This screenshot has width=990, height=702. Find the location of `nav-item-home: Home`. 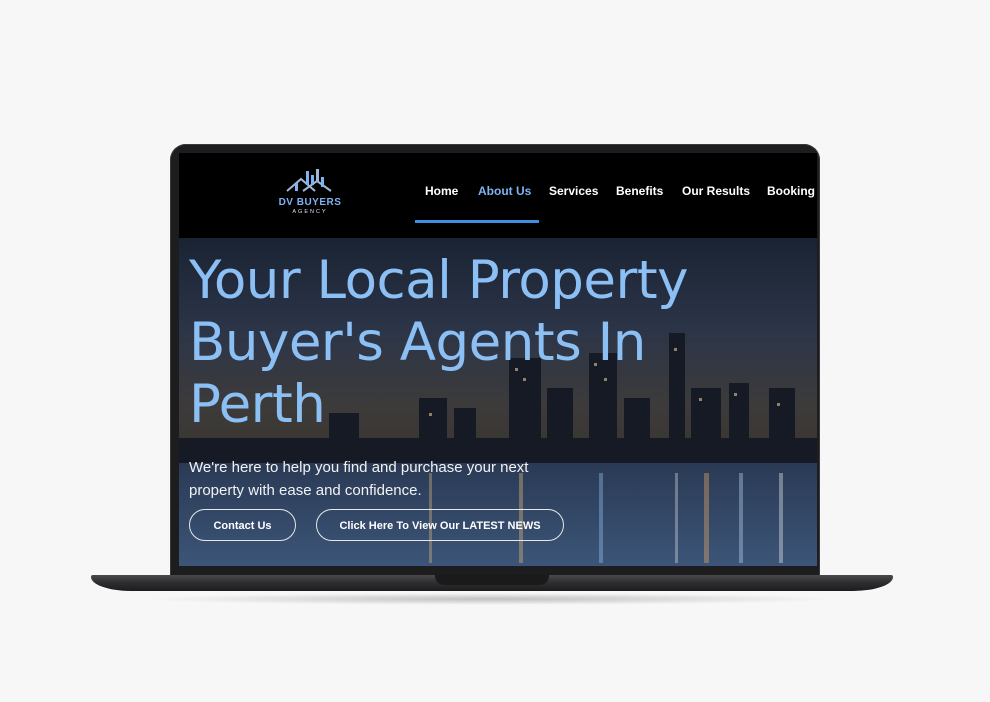

nav-item-home: Home is located at coordinates (441, 191).